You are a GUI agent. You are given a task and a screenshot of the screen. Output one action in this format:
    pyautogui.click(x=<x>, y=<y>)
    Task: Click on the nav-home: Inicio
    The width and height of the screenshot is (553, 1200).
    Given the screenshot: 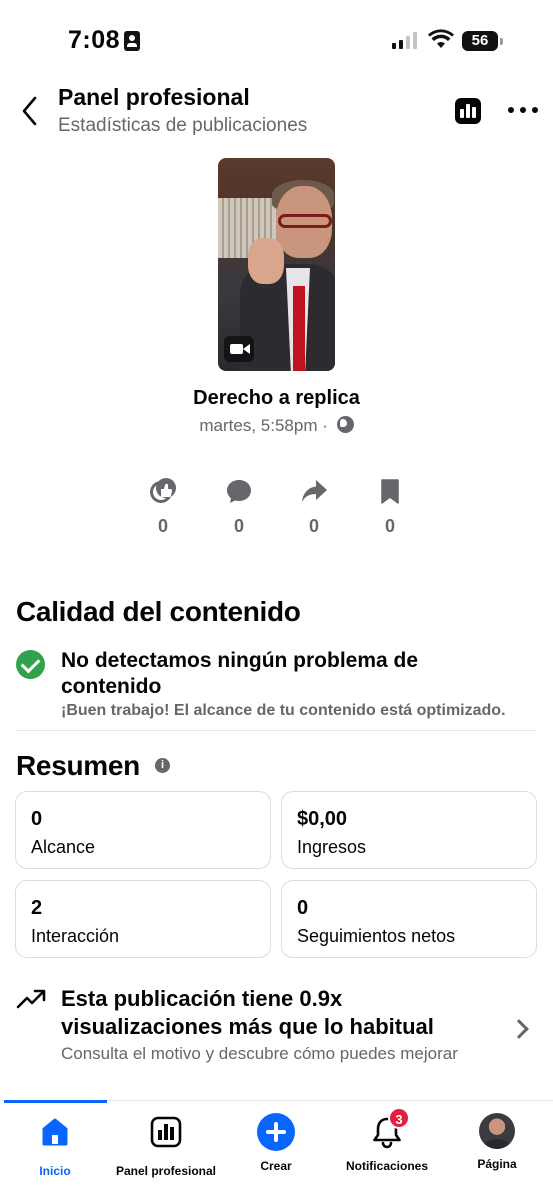 What is the action you would take?
    pyautogui.click(x=55, y=1145)
    